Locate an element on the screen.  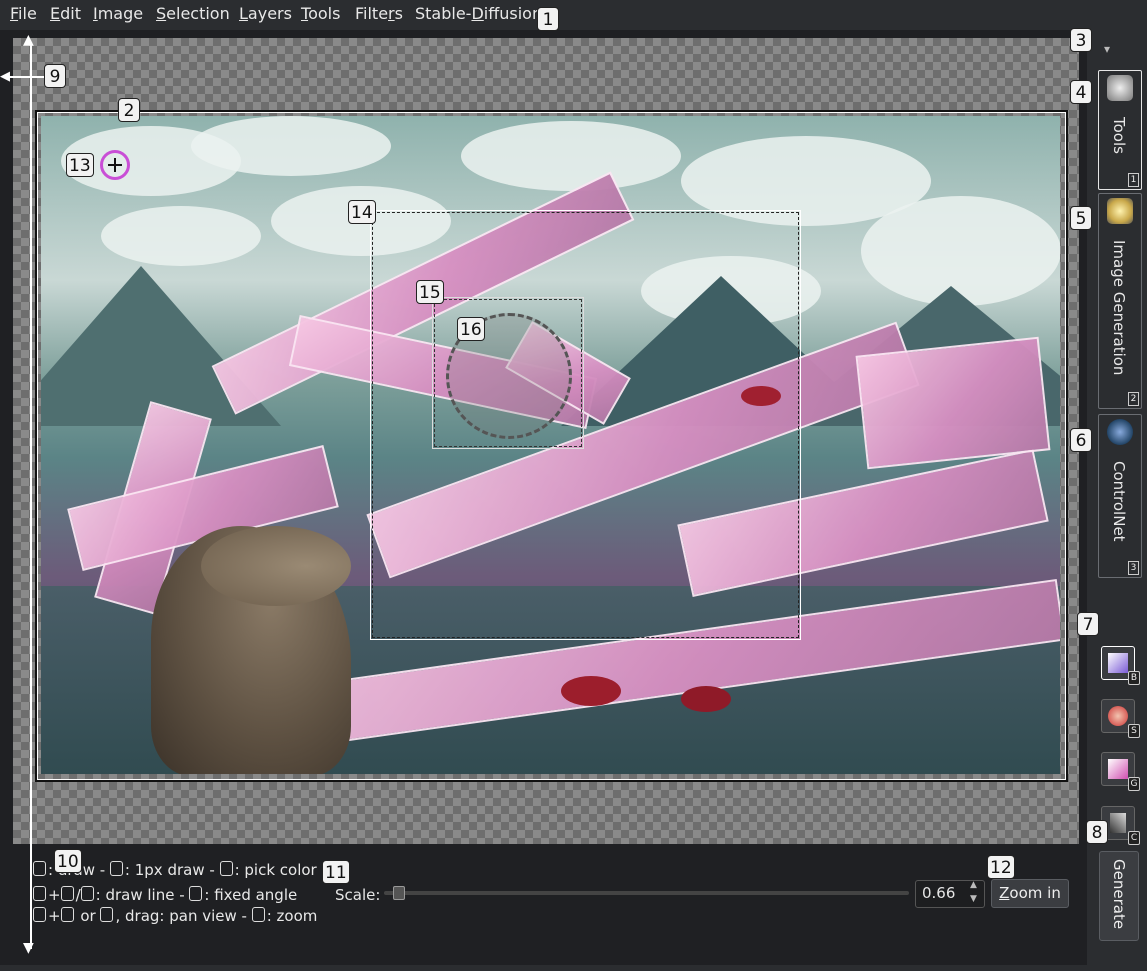
menu-image: Image is located at coordinates (118, 13).